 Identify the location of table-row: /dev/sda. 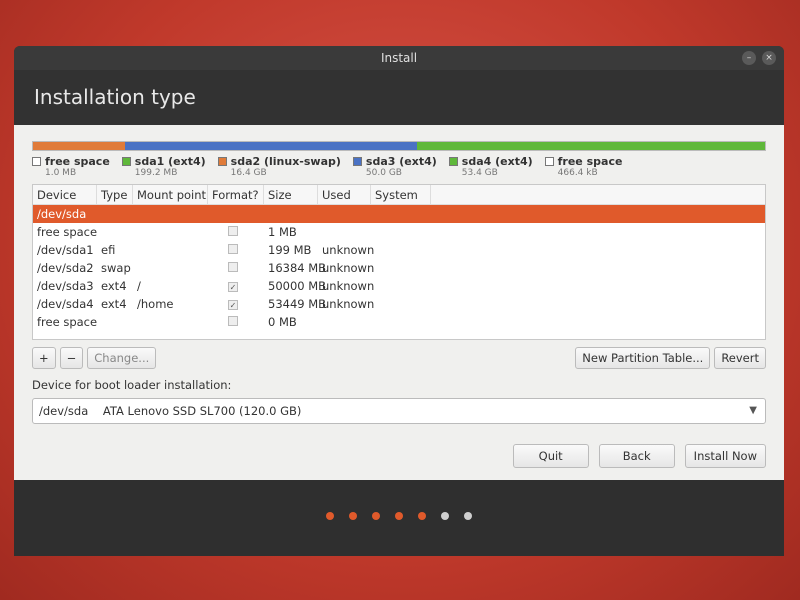
(399, 214).